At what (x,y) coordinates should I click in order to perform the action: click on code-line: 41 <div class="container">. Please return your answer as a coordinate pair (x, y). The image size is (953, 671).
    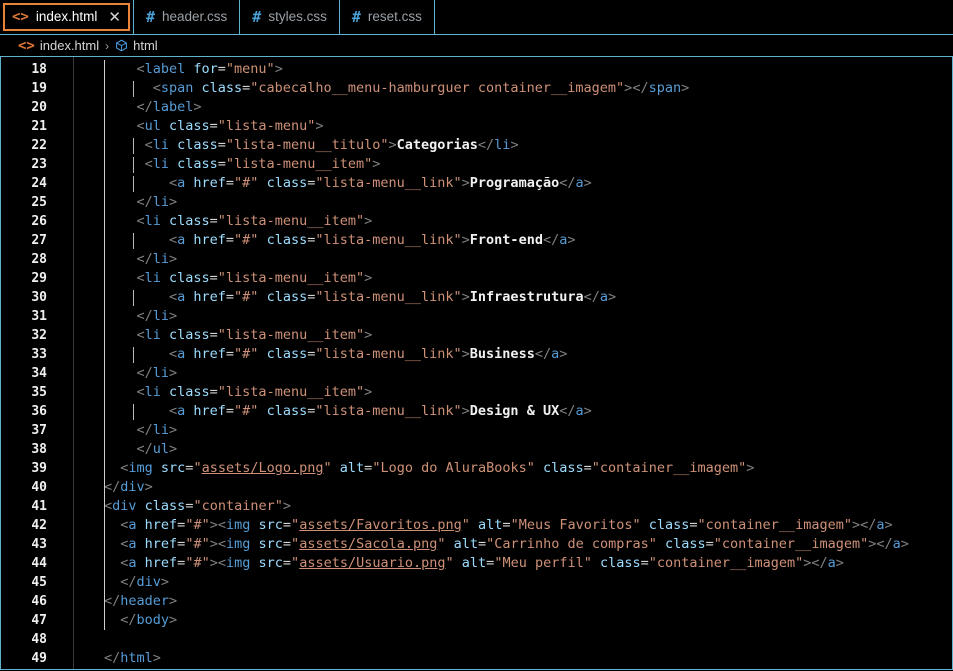
    Looking at the image, I should click on (476, 506).